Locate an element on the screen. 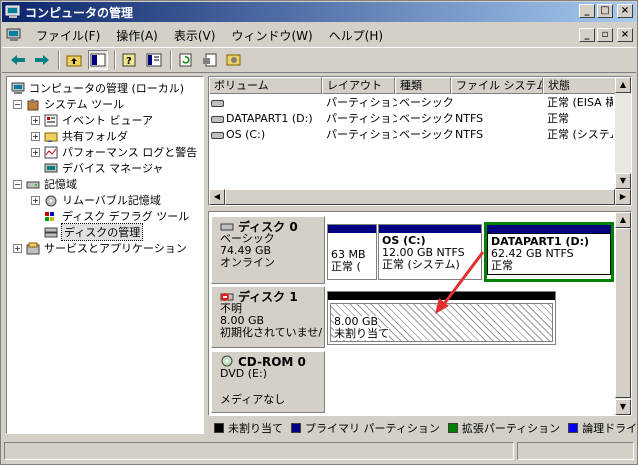 This screenshot has width=638, height=465. disk-1-label: ディスク 1 不明 8.00 GB 初期化されていませ/ is located at coordinates (268, 317).